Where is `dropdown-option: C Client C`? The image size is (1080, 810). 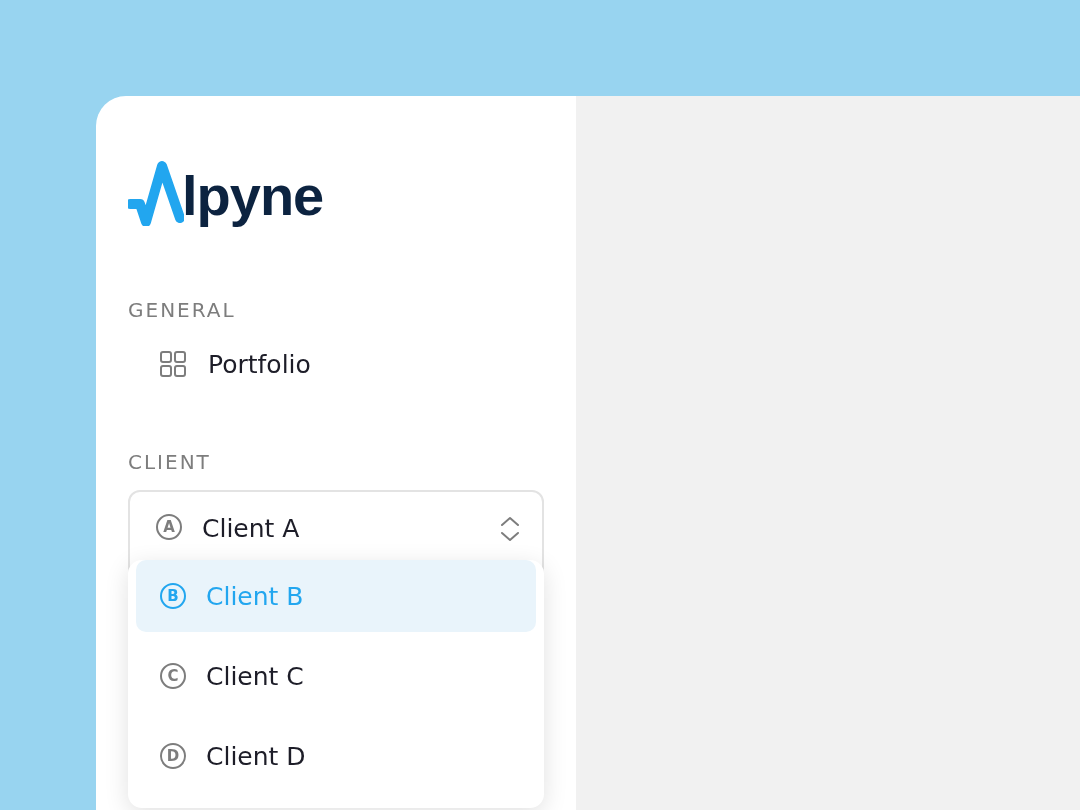
dropdown-option: C Client C is located at coordinates (336, 676).